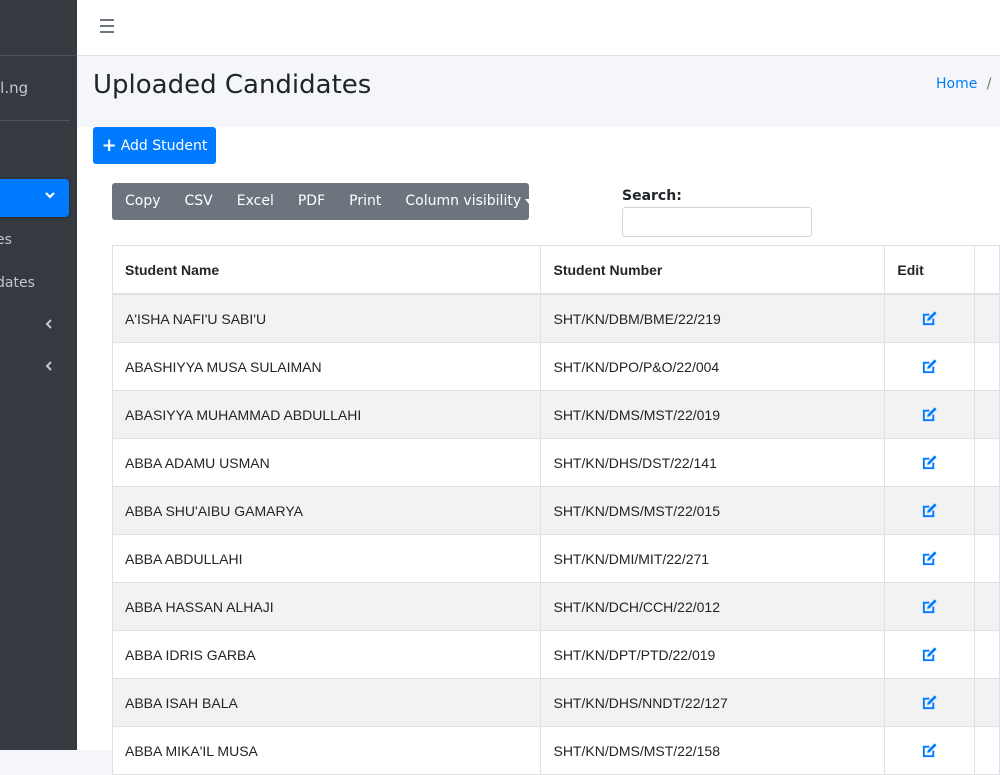 Image resolution: width=1000 pixels, height=775 pixels. I want to click on pdf-button: PDF, so click(311, 201).